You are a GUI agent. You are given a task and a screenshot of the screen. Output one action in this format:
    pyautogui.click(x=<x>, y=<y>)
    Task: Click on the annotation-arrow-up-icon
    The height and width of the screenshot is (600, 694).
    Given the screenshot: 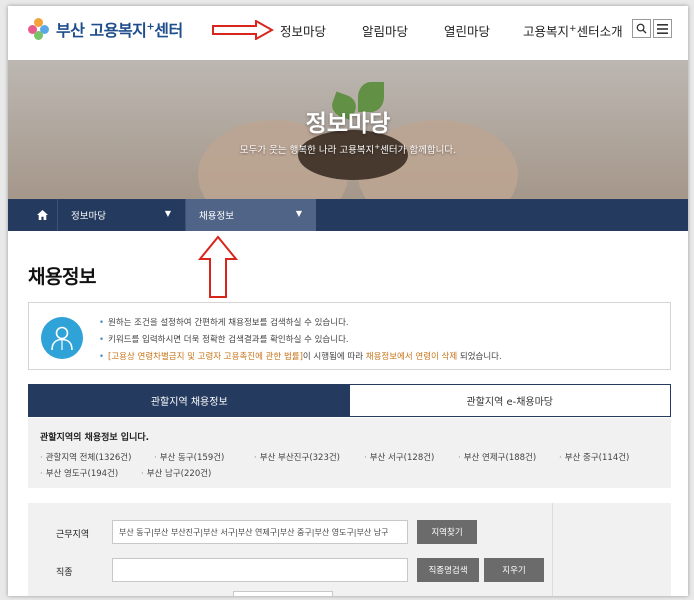 What is the action you would take?
    pyautogui.click(x=218, y=266)
    